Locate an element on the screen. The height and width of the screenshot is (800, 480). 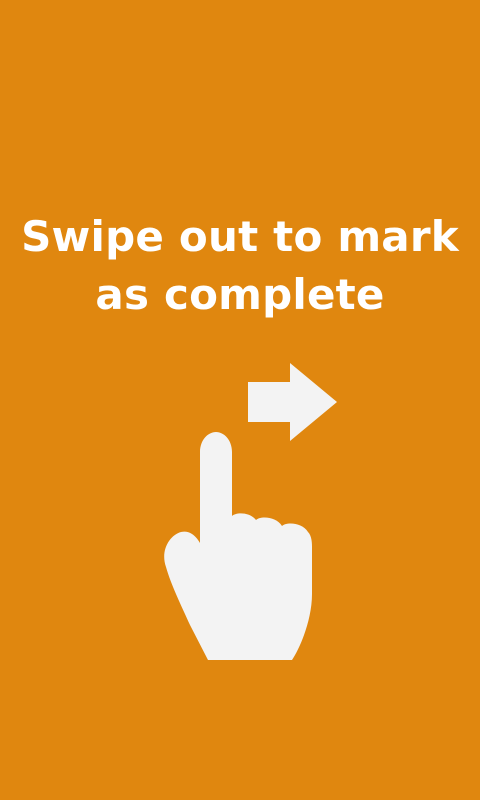
swipe-right-hand-icon is located at coordinates (238, 546).